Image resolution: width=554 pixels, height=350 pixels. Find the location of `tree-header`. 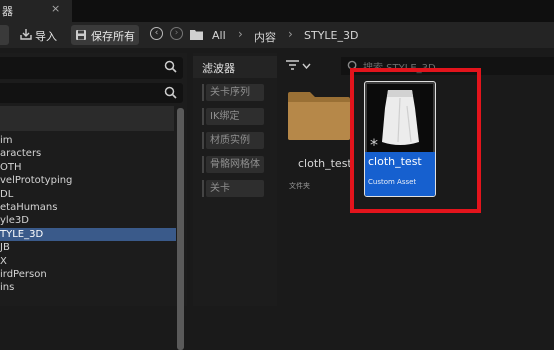

tree-header is located at coordinates (87, 118).